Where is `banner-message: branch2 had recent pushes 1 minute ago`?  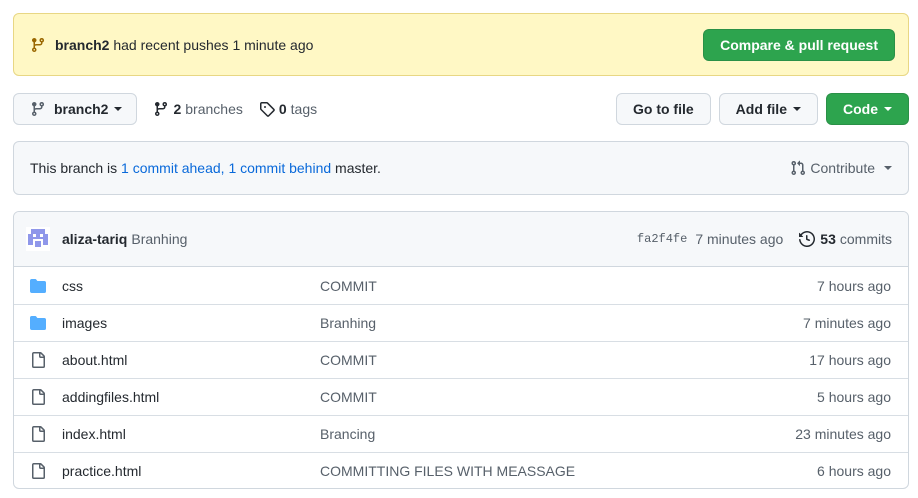 banner-message: branch2 had recent pushes 1 minute ago is located at coordinates (184, 45).